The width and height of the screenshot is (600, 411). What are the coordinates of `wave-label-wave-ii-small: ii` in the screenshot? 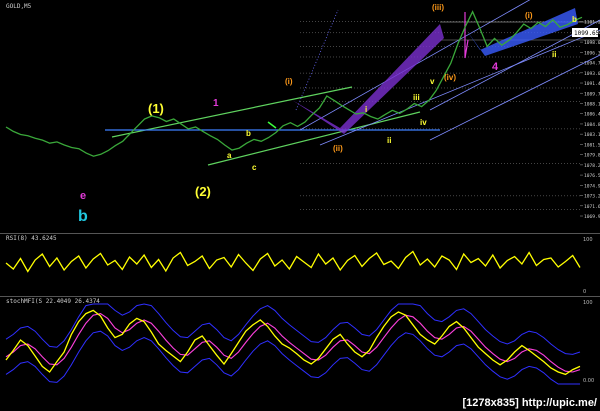 It's located at (389, 140).